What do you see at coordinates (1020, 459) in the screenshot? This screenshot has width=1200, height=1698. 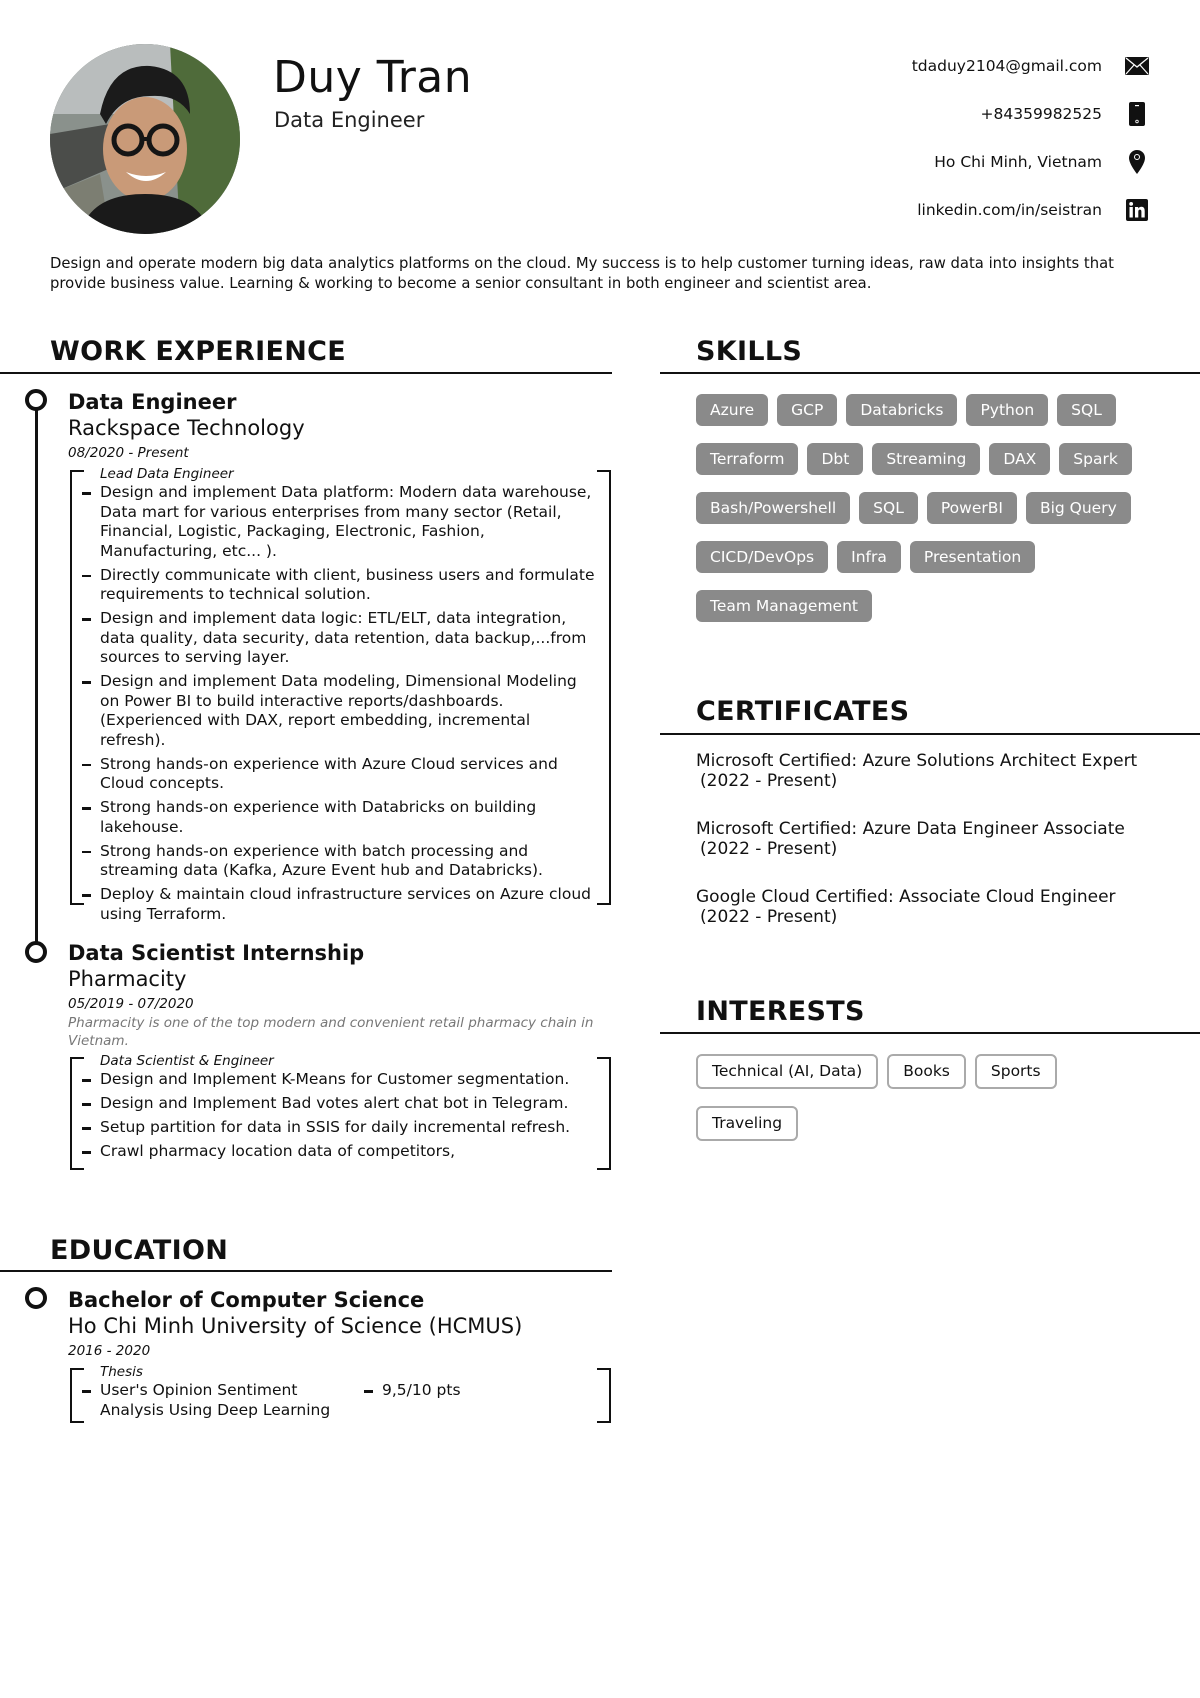 I see `skill-tag: DAX` at bounding box center [1020, 459].